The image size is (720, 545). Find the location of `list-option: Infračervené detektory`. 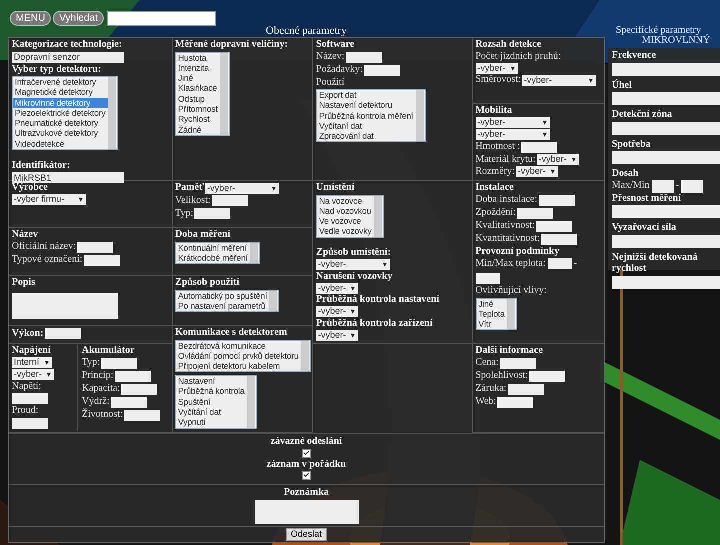

list-option: Infračervené detektory is located at coordinates (60, 82).